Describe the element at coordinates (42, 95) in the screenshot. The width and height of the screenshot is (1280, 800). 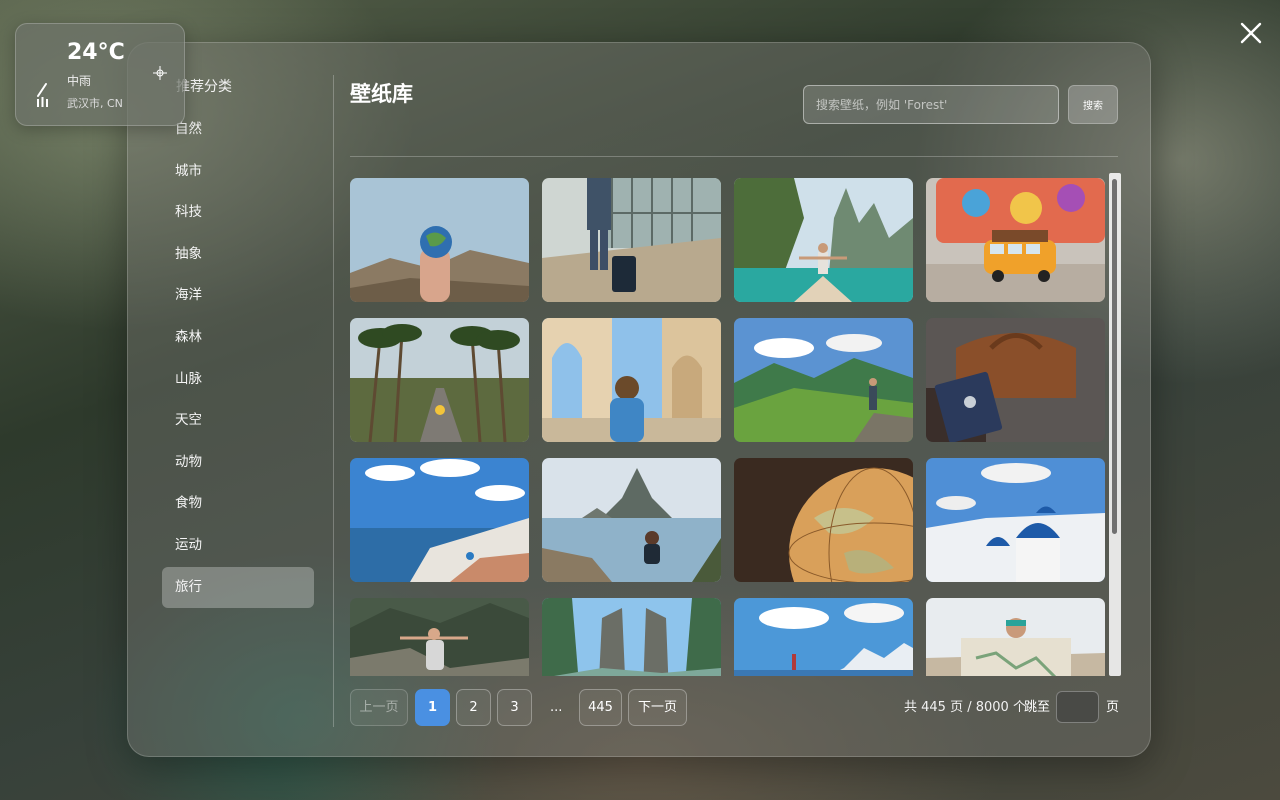
I see `rain-icon` at that location.